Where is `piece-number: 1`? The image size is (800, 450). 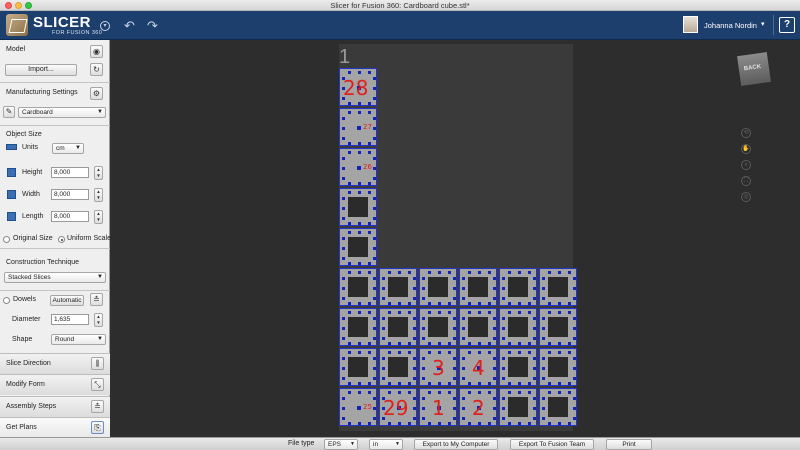
piece-number: 1 is located at coordinates (438, 408).